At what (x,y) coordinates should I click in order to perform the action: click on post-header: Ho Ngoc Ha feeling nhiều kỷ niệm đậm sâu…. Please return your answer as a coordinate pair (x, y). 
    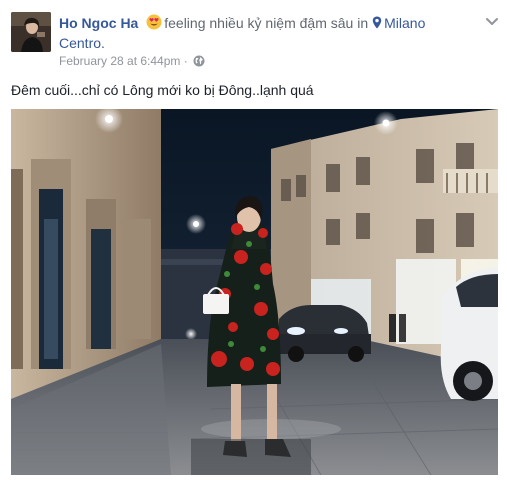
    Looking at the image, I should click on (259, 33).